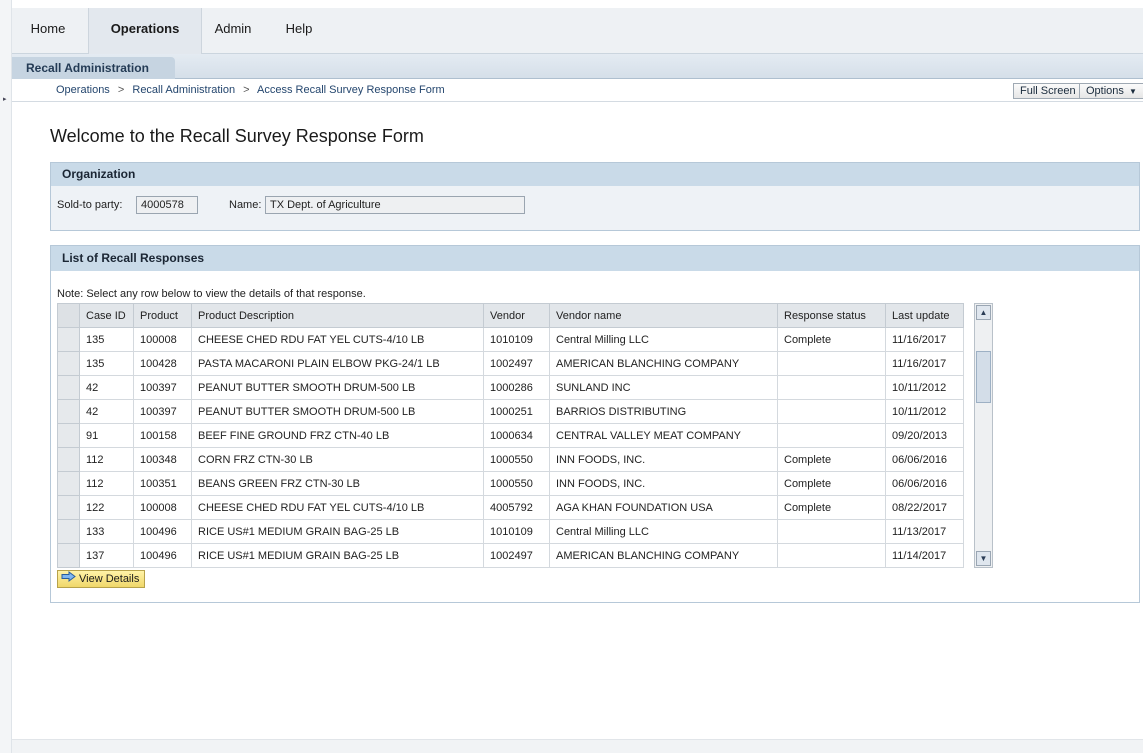 The height and width of the screenshot is (753, 1143). I want to click on expand-panel-icon: ▸, so click(5, 99).